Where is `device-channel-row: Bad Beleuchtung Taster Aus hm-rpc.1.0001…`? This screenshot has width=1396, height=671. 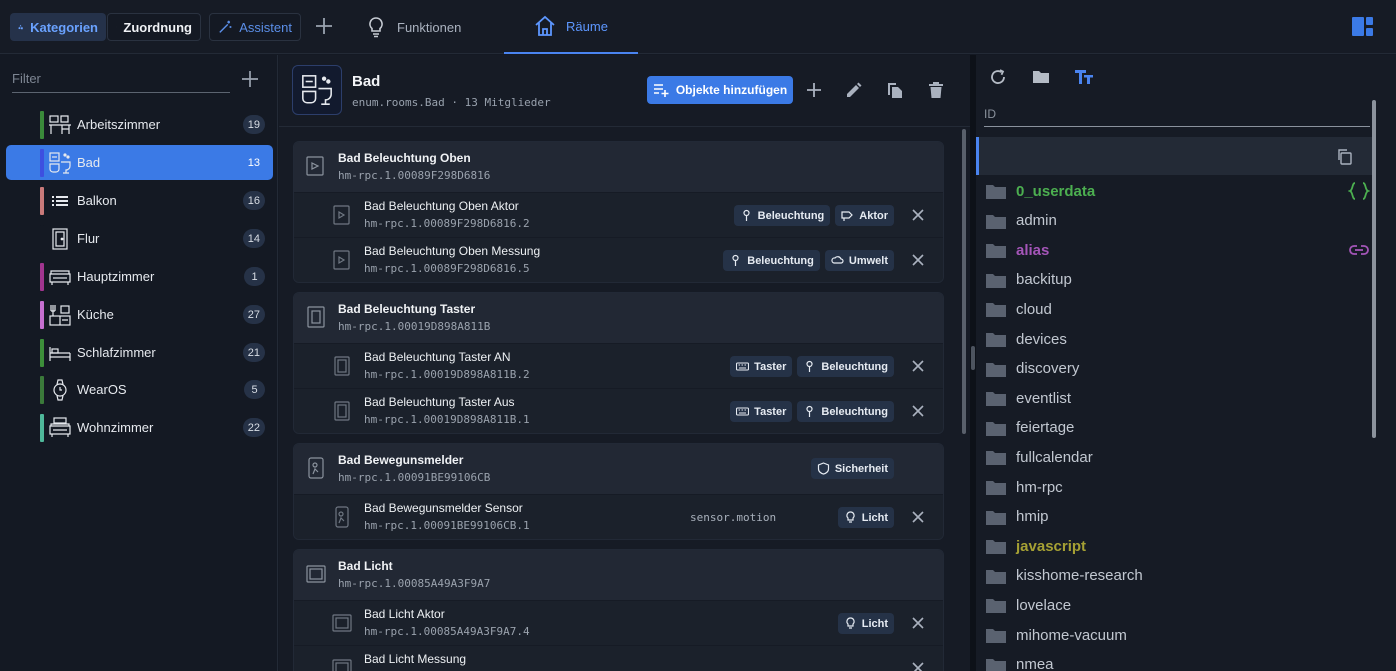
device-channel-row: Bad Beleuchtung Taster Aus hm-rpc.1.0001… is located at coordinates (618, 410).